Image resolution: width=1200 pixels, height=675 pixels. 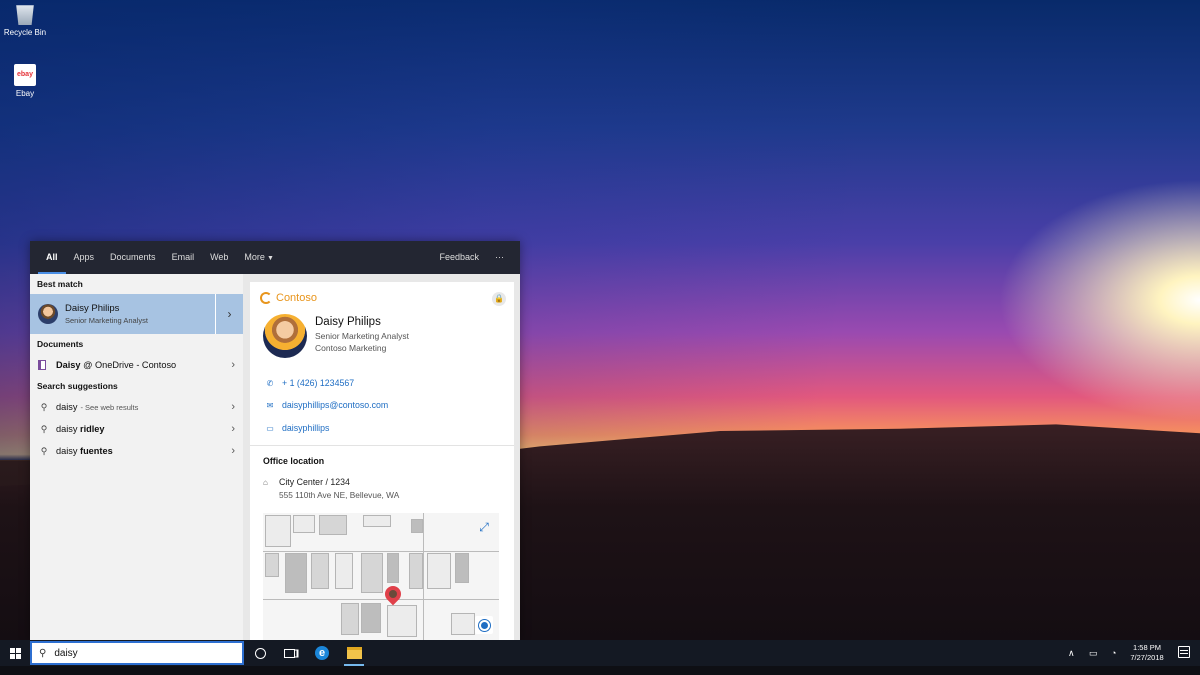 What do you see at coordinates (25, 75) in the screenshot?
I see `ebay-icon: ebay` at bounding box center [25, 75].